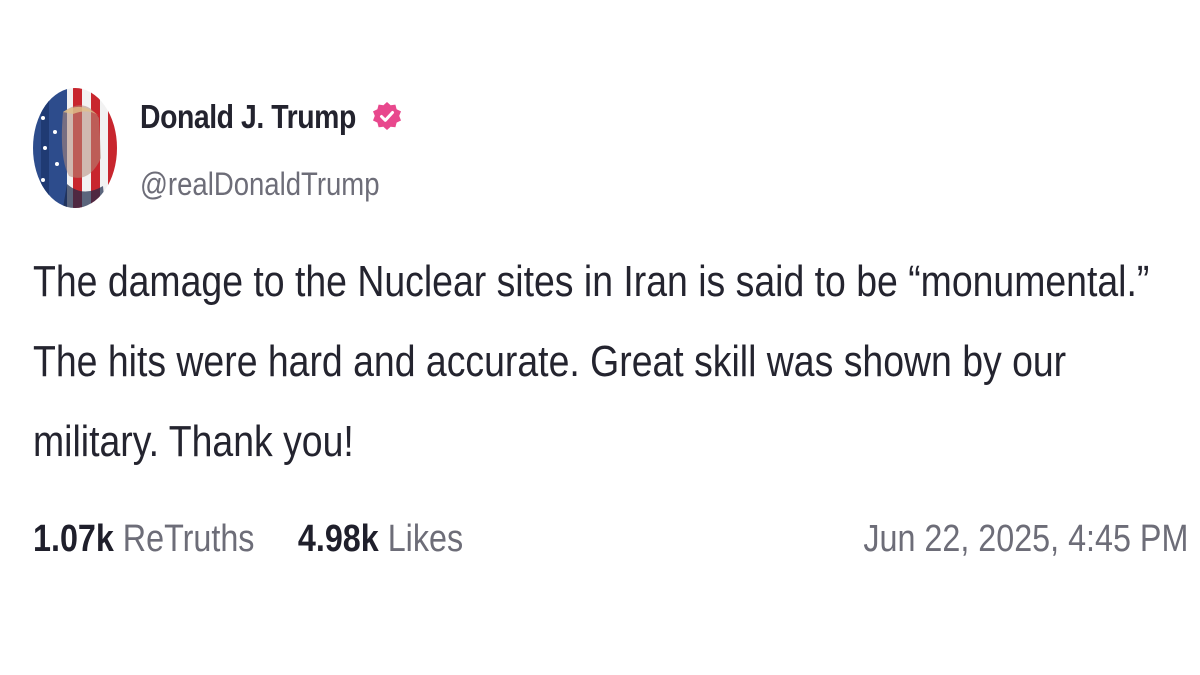 This screenshot has width=1200, height=675. I want to click on post-text-line: military. Thank you!, so click(193, 441).